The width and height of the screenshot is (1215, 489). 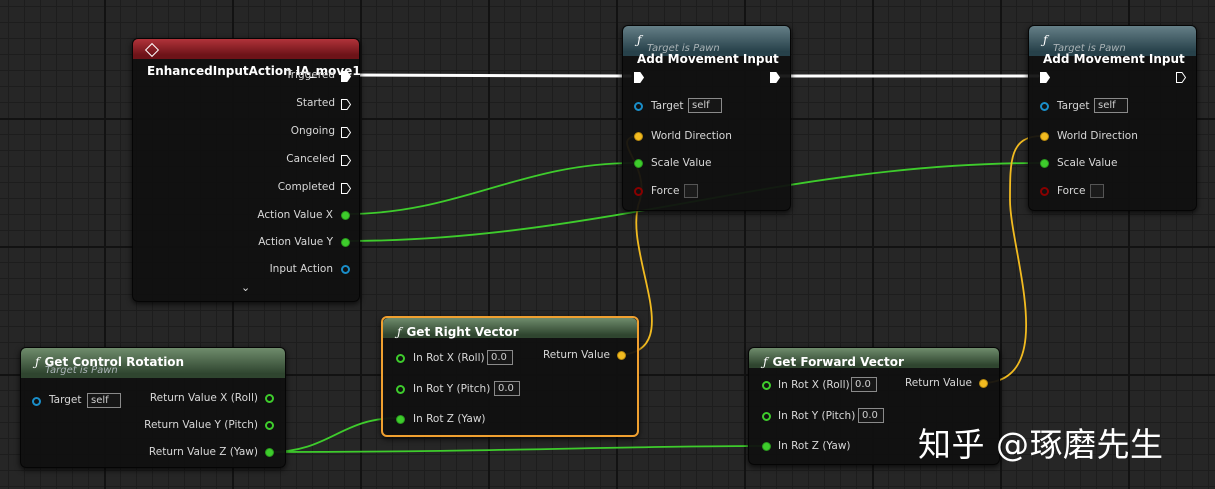 What do you see at coordinates (983, 383) in the screenshot?
I see `forward-return-pin` at bounding box center [983, 383].